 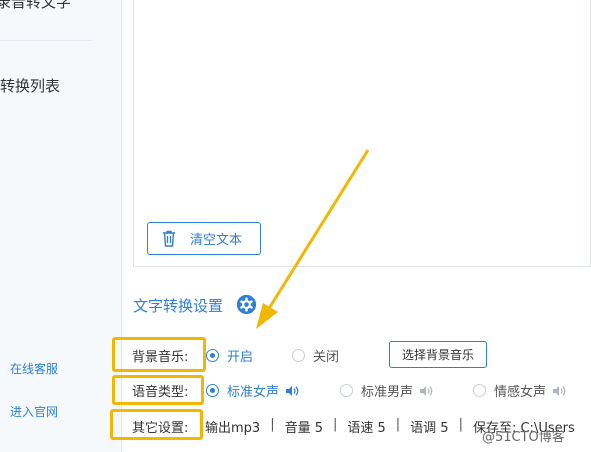 I want to click on annotation-arrow, so click(x=313, y=239).